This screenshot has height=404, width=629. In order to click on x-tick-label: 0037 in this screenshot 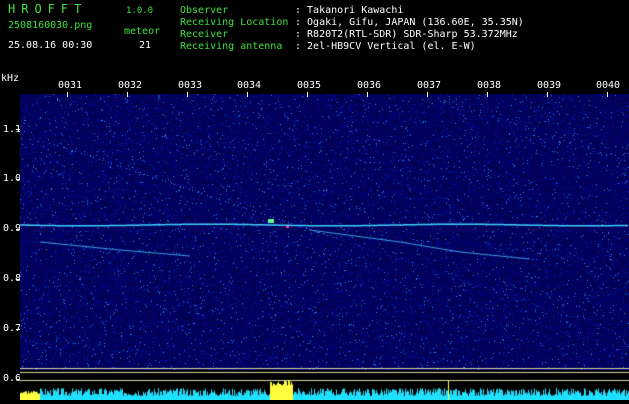, I will do `click(429, 85)`.